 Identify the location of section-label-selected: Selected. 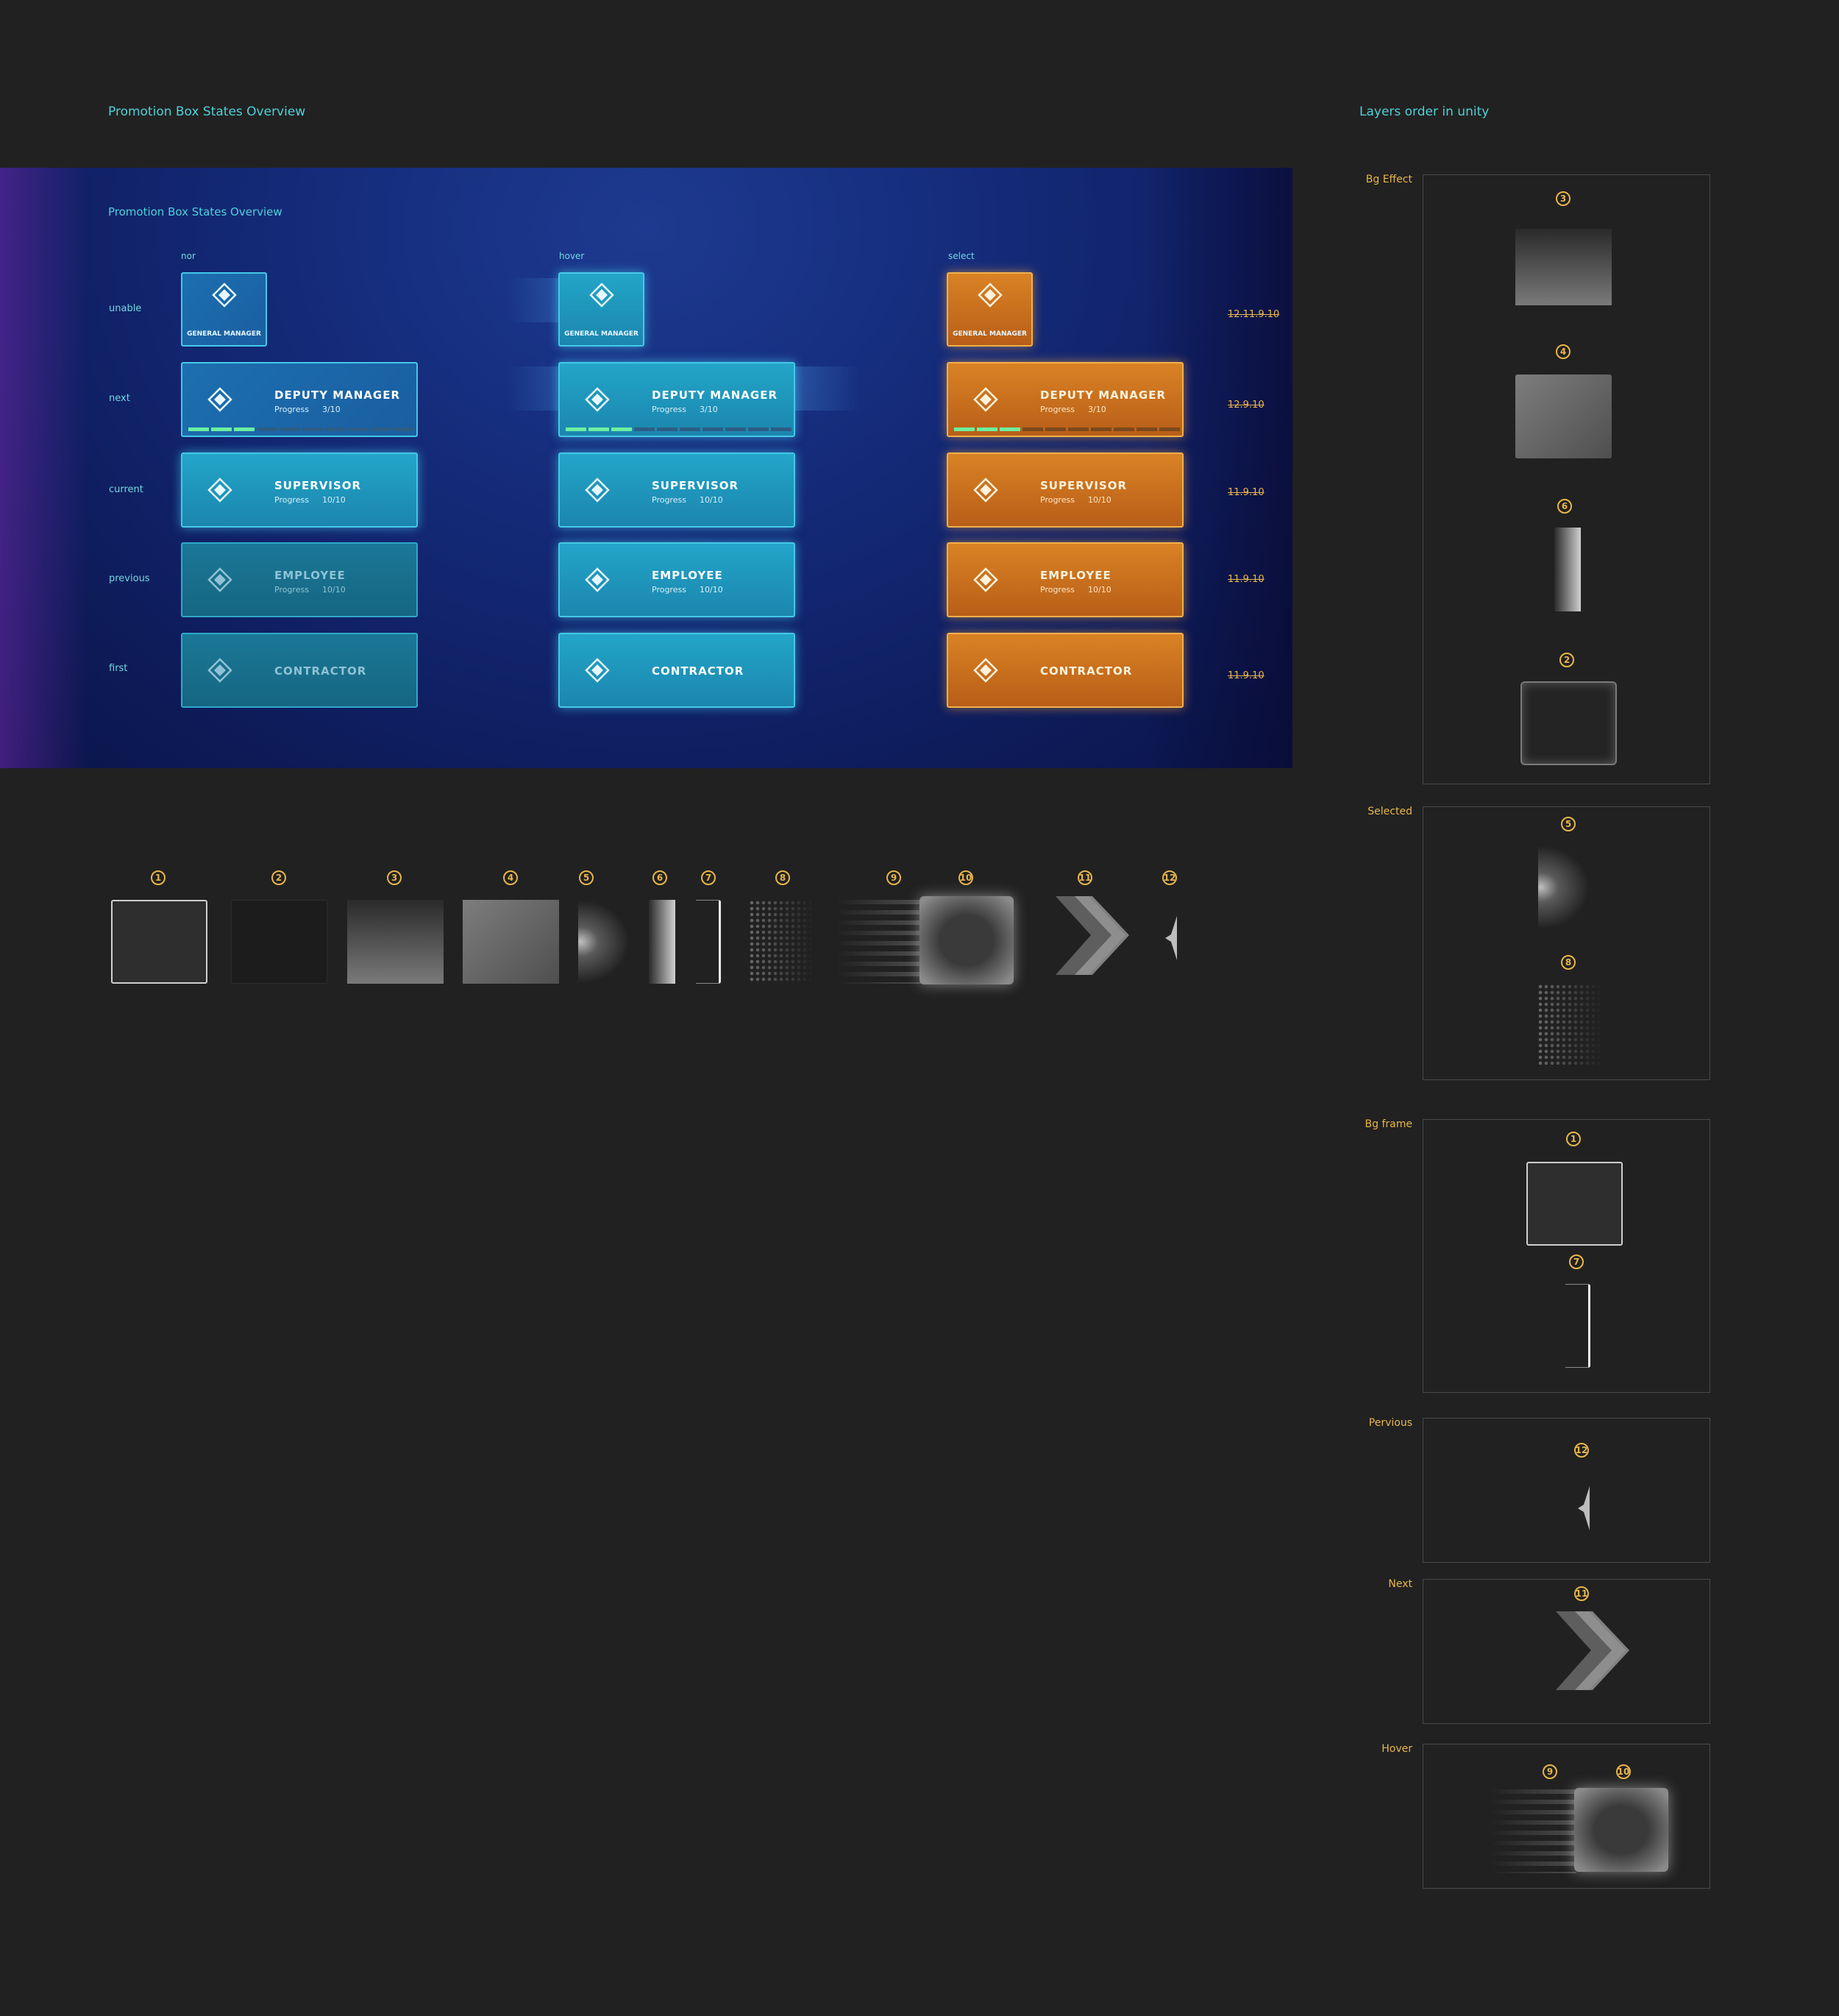
(1389, 811).